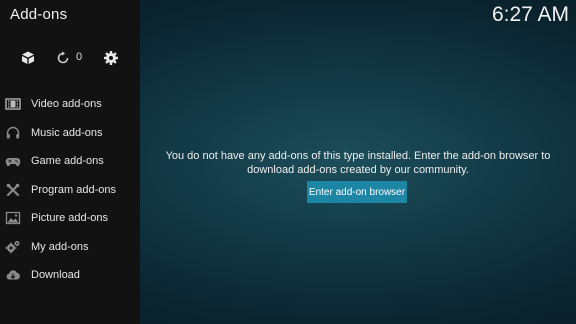 This screenshot has width=576, height=324. I want to click on sidebar-item-label: Program add-ons, so click(73, 189).